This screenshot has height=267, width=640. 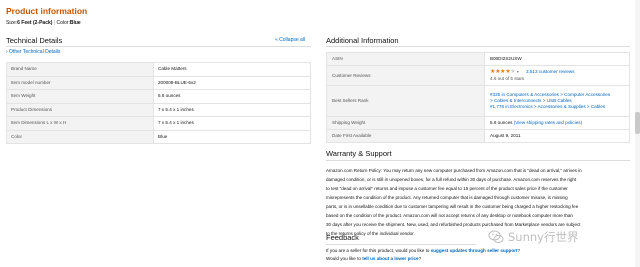 I want to click on customer-reviews-link: 3,513 customer reviews, so click(x=550, y=71).